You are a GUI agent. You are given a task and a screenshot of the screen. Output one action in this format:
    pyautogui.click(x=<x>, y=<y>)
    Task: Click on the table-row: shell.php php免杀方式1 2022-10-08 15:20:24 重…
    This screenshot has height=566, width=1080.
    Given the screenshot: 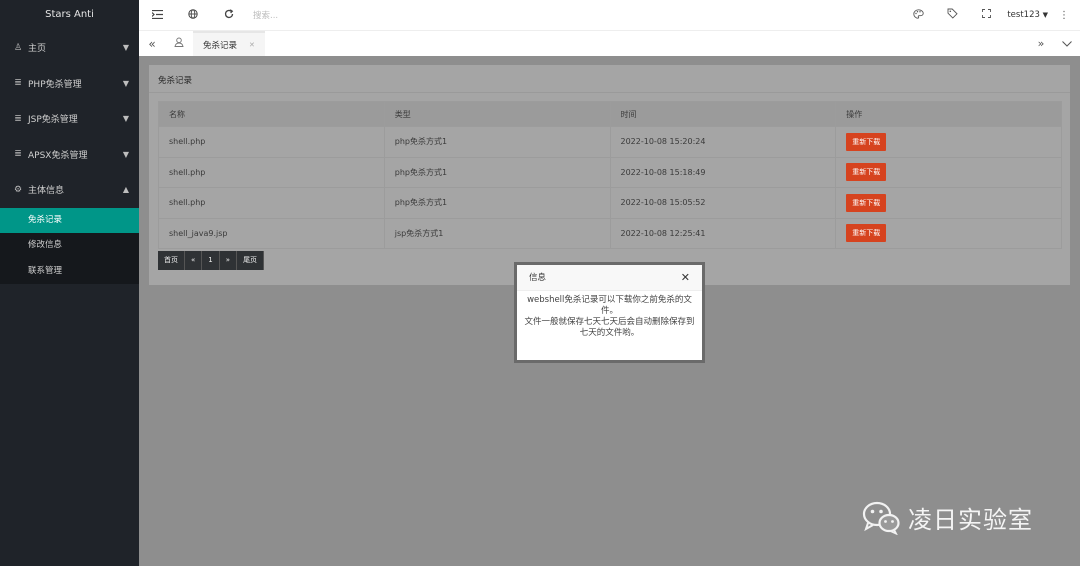 What is the action you would take?
    pyautogui.click(x=610, y=142)
    